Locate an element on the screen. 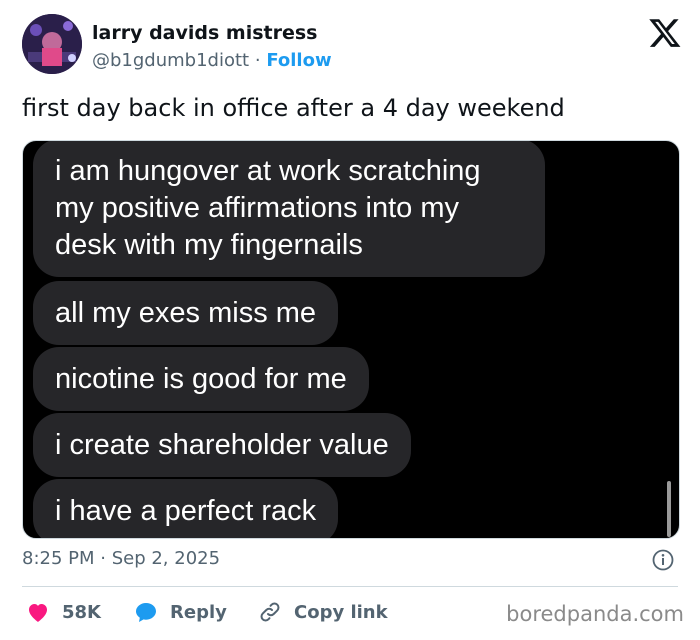 This screenshot has width=700, height=640. reply-button: Reply is located at coordinates (180, 612).